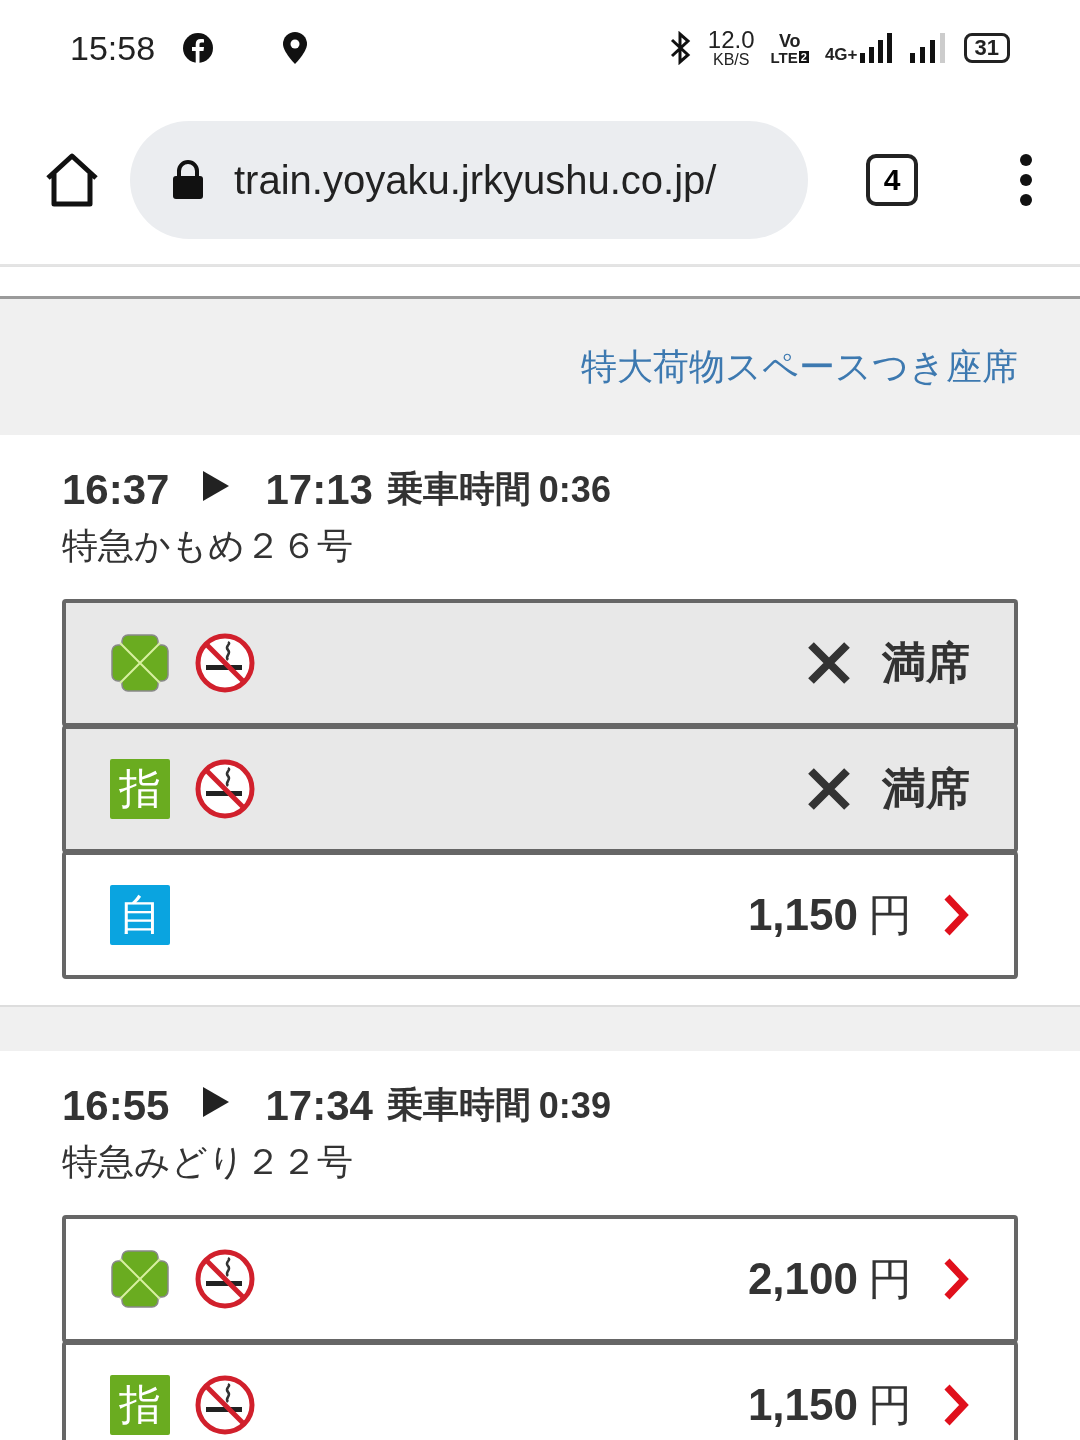  I want to click on arrival-time: 17:13, so click(319, 489).